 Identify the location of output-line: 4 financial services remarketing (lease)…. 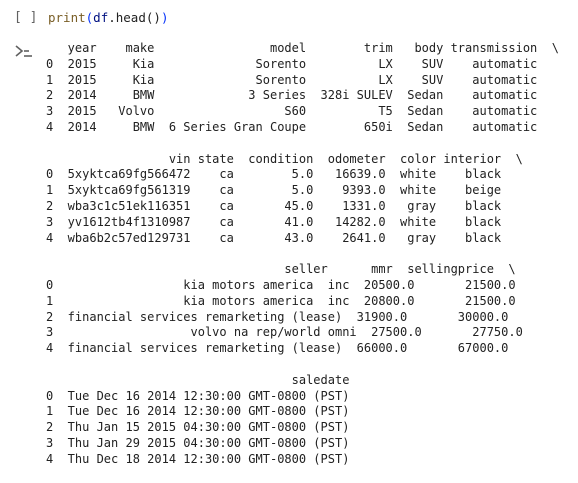
(288, 348).